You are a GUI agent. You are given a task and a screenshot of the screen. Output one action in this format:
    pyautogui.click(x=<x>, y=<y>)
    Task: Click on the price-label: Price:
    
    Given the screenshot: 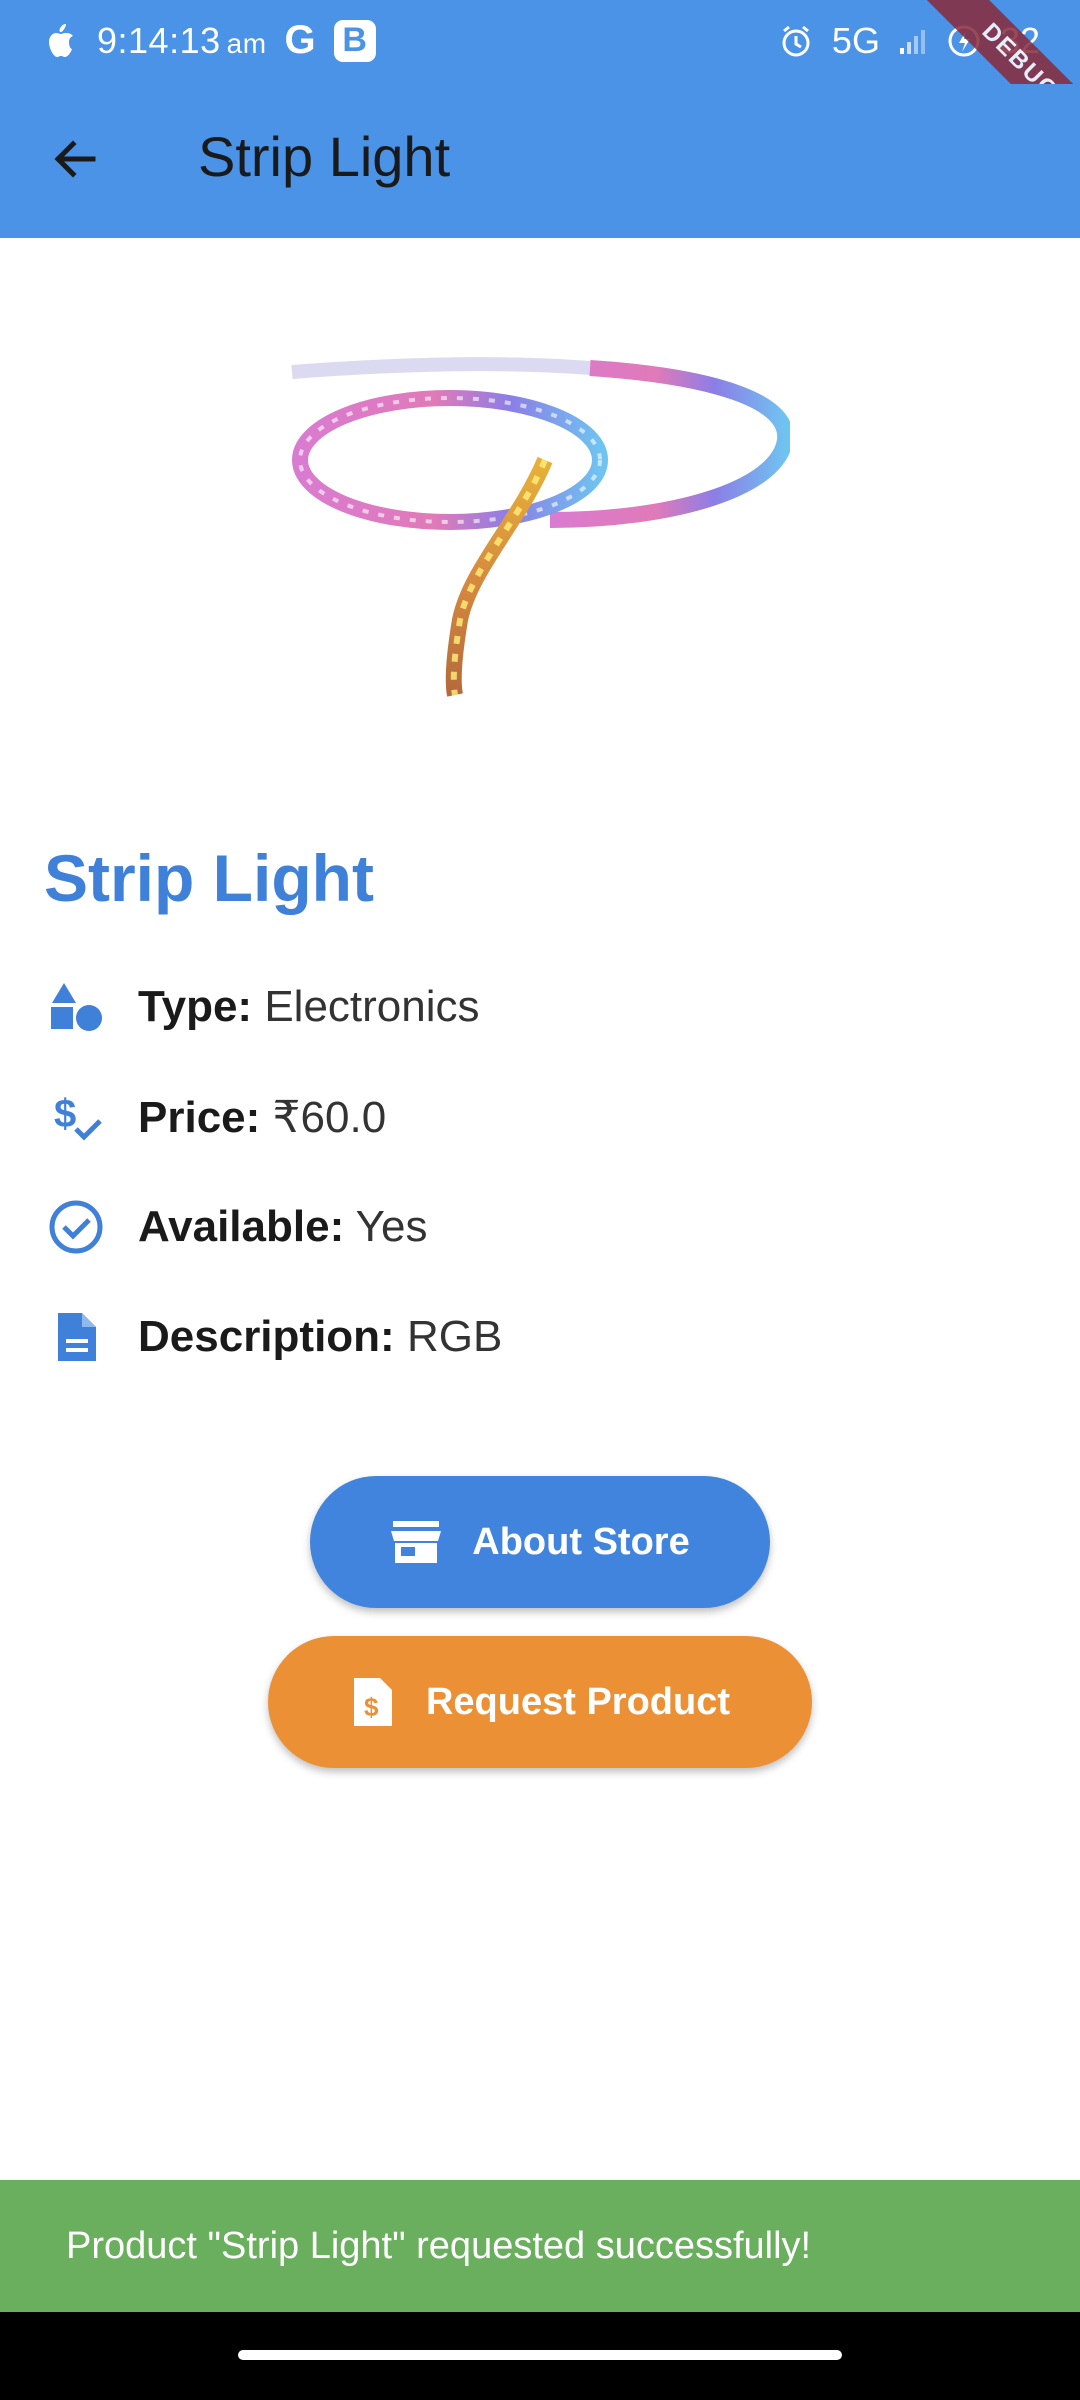 What is the action you would take?
    pyautogui.click(x=199, y=1117)
    